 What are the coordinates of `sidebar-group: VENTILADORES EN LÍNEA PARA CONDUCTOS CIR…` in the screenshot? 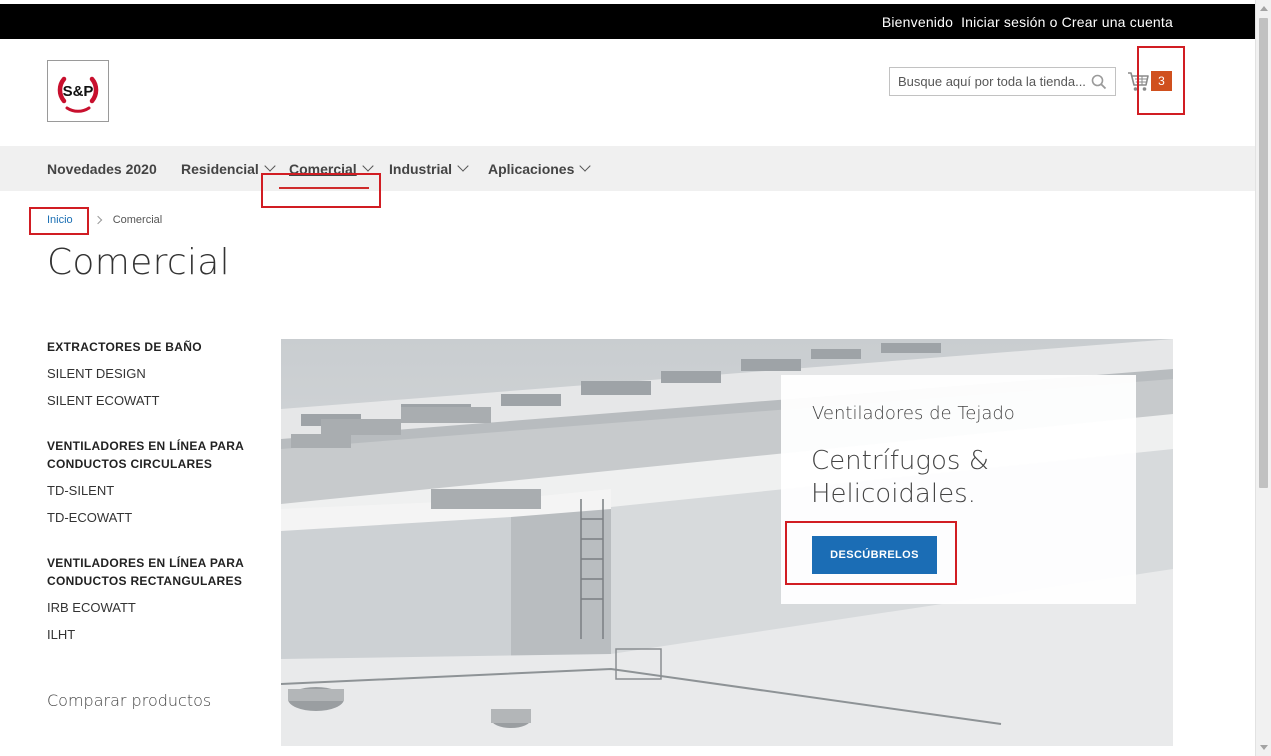 It's located at (157, 482).